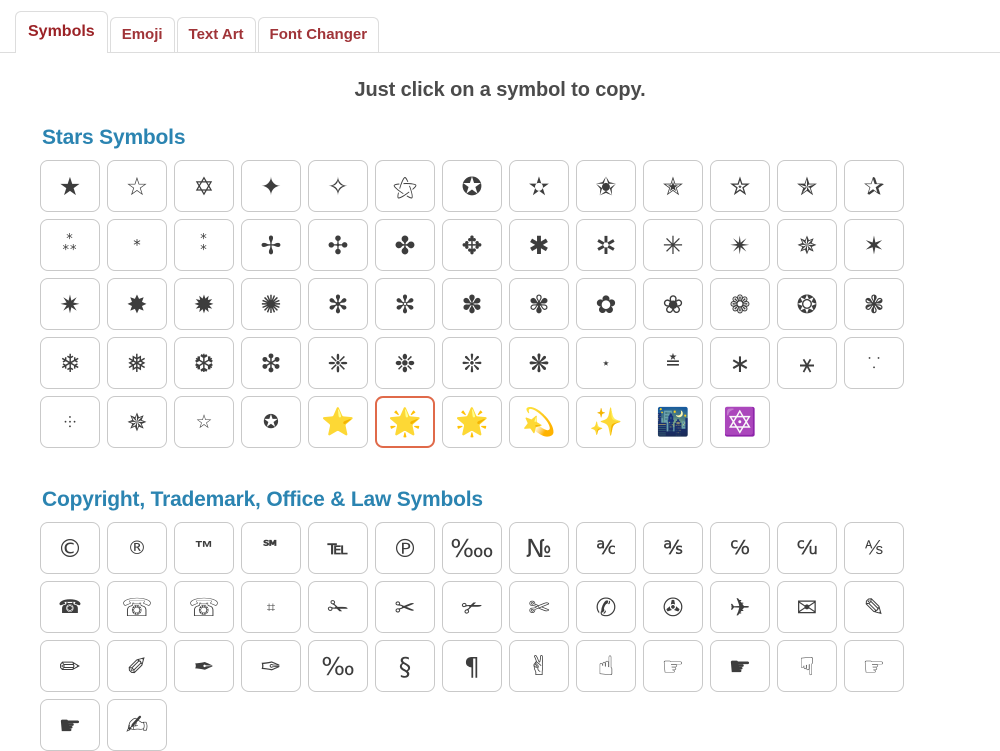 This screenshot has width=1000, height=751. Describe the element at coordinates (137, 666) in the screenshot. I see `symbol-cell-upper-right-pencil: ✐` at that location.